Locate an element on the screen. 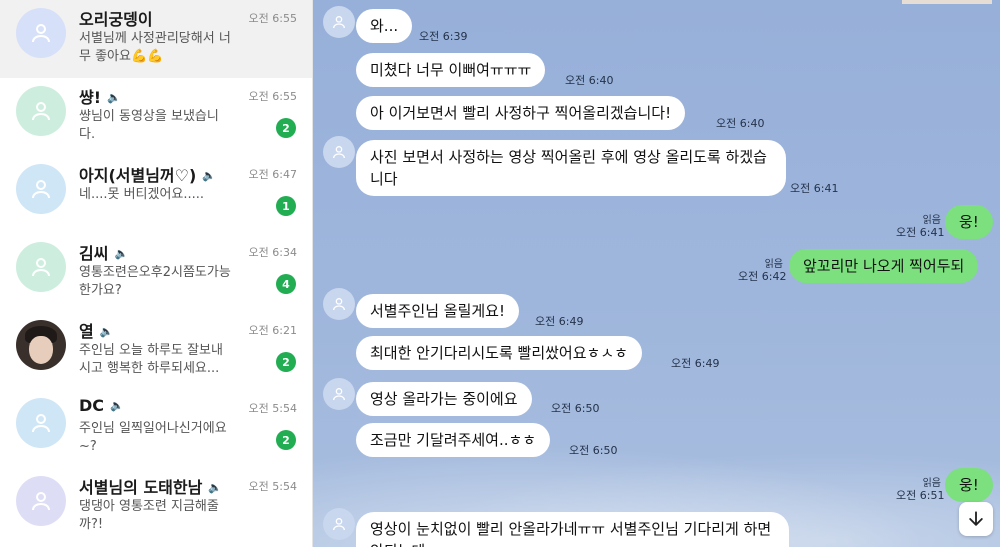 This screenshot has height=547, width=1000. chat-list-item: 오리궁뎅이서별님께 사정관리당해서 너무 좋아요💪💪 오전 6:55 is located at coordinates (156, 39).